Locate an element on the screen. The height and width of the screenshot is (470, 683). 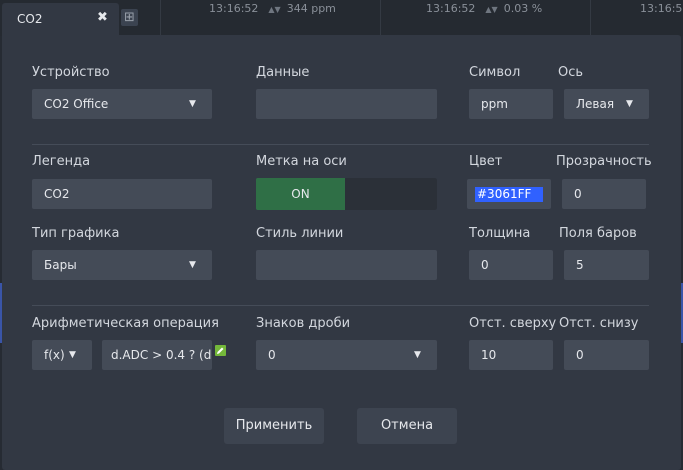
pencil-icon is located at coordinates (220, 350).